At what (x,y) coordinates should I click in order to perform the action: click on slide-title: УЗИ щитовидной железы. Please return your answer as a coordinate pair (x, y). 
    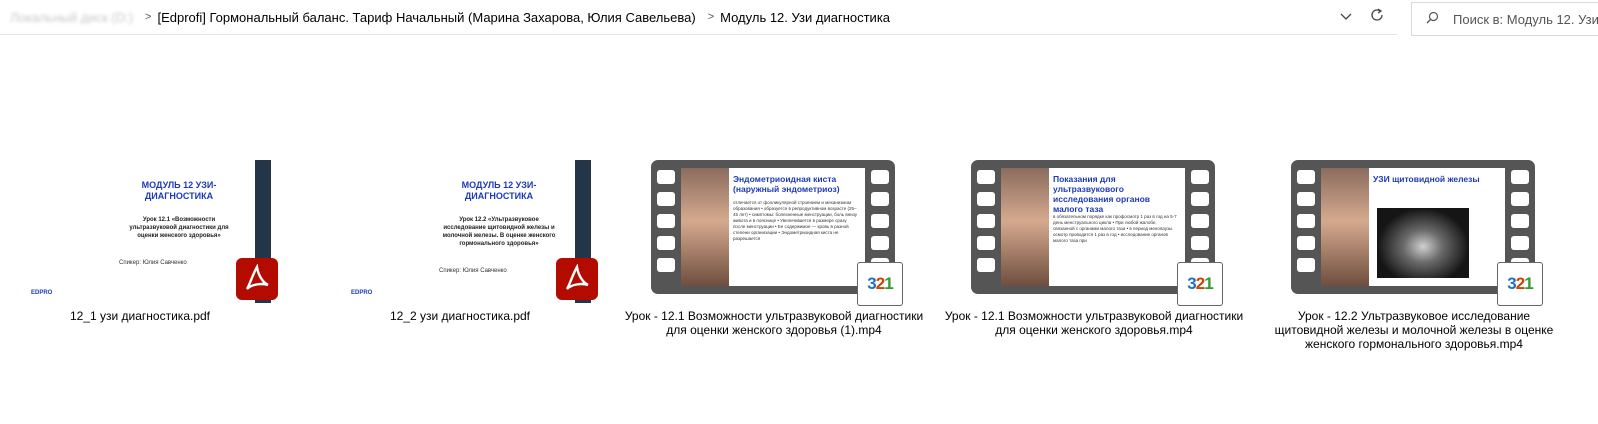
    Looking at the image, I should click on (1426, 179).